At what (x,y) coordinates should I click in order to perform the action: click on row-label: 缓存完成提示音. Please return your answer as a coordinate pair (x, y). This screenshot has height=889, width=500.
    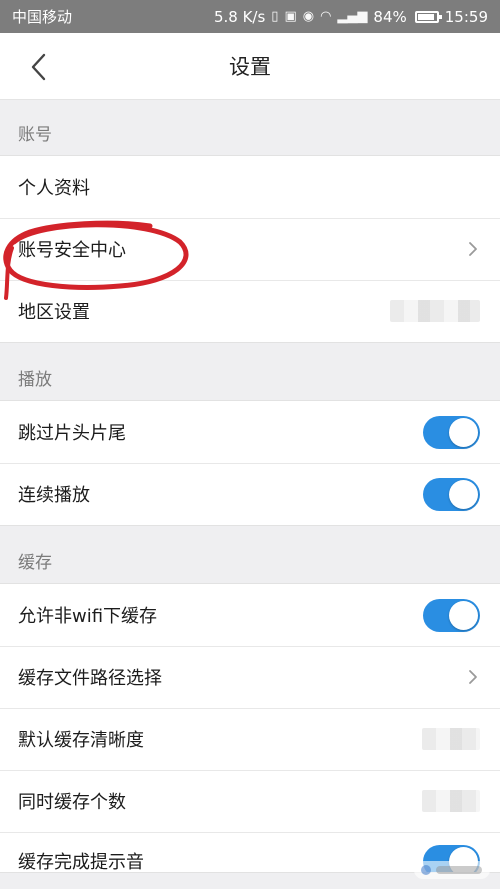
    Looking at the image, I should click on (81, 862).